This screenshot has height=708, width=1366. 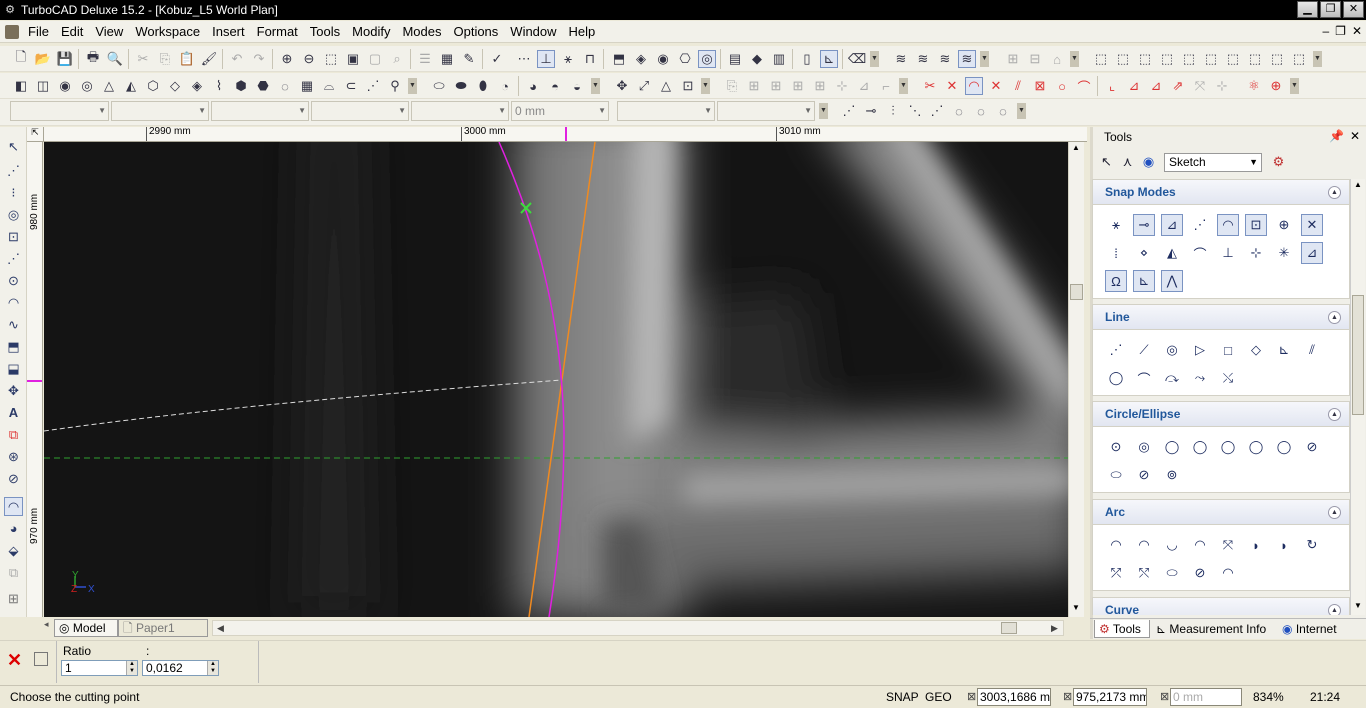 What do you see at coordinates (13, 434) in the screenshot?
I see `insert-tool-icon: ⧉` at bounding box center [13, 434].